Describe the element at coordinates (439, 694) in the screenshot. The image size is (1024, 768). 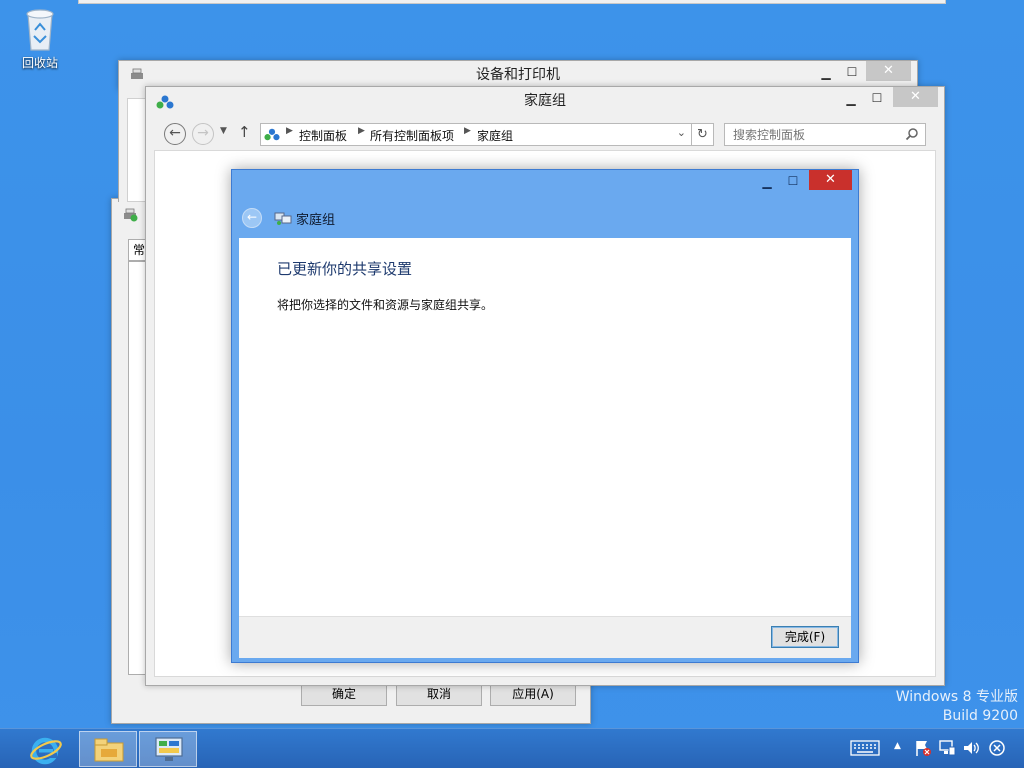
I see `cancel-button: 取消` at that location.